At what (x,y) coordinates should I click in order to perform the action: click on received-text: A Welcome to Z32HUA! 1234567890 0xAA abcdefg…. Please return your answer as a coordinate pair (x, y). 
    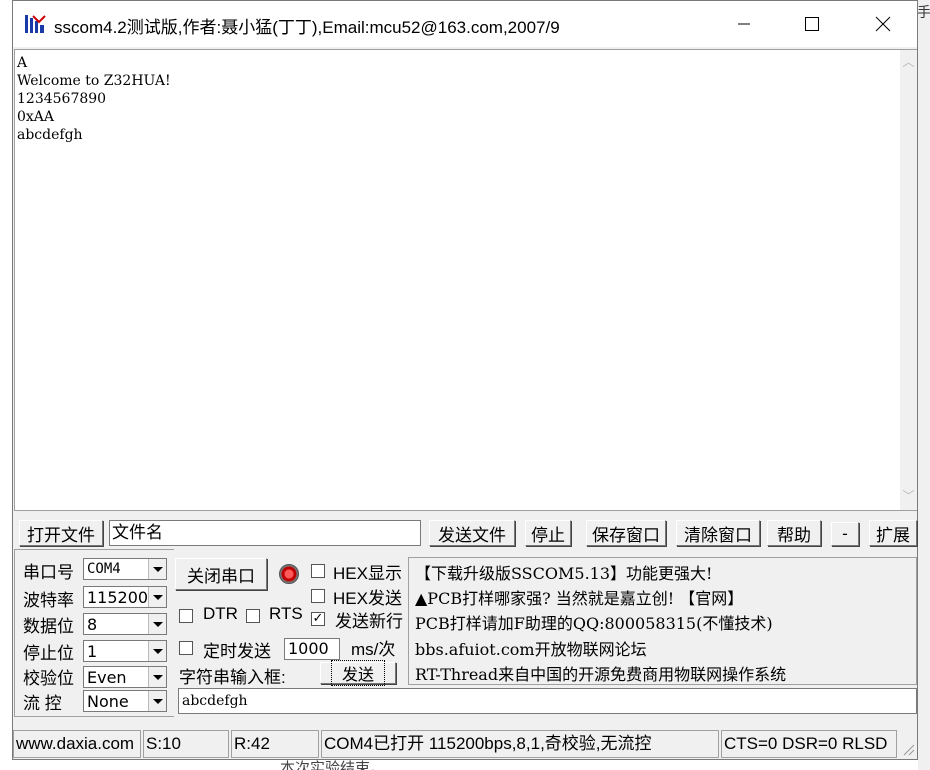
    Looking at the image, I should click on (94, 99).